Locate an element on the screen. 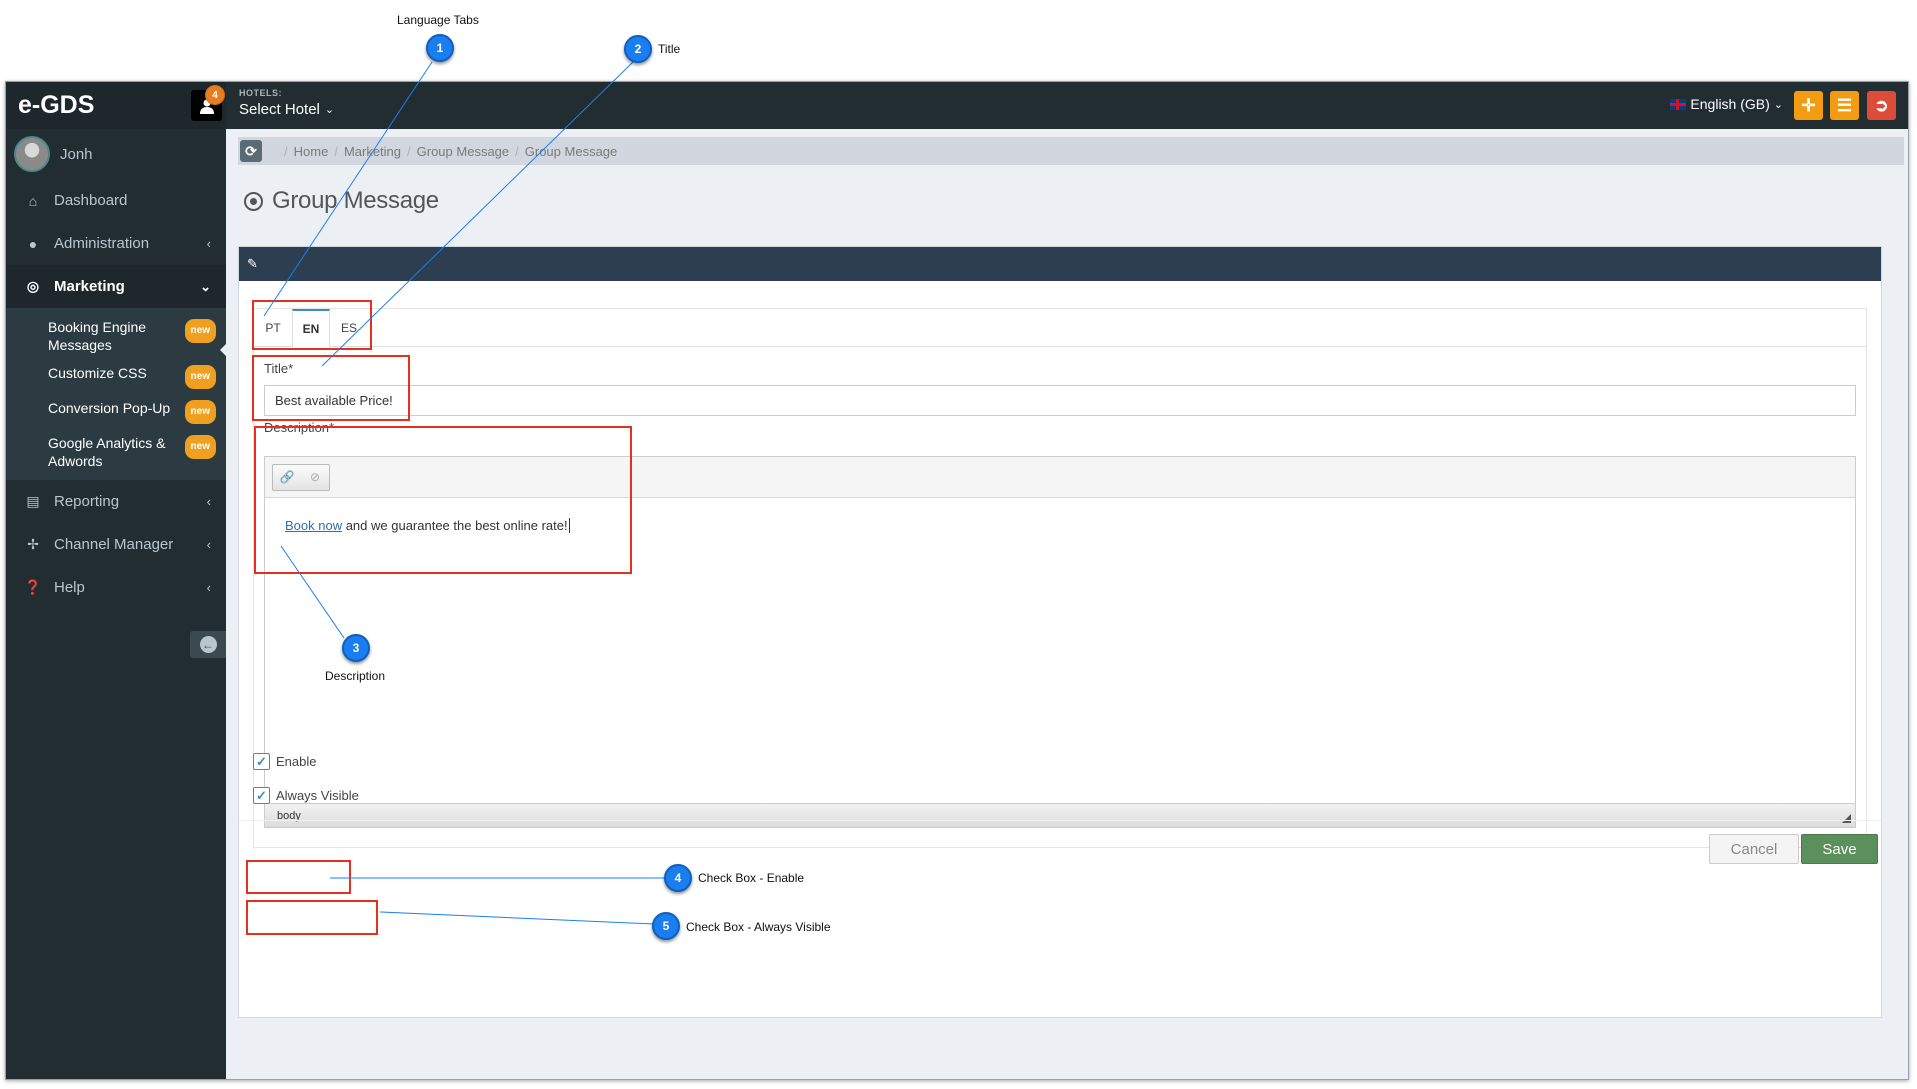 The image size is (1917, 1089). highlight-always-visible is located at coordinates (312, 917).